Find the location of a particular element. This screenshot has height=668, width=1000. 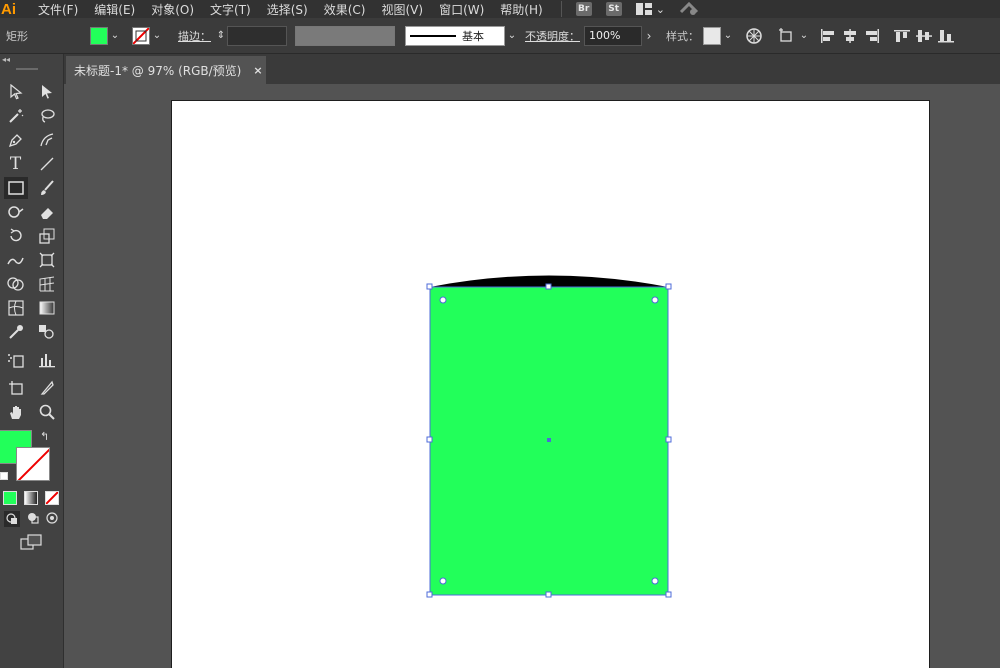

stroke-weight-stepper-icon: ⇕ is located at coordinates (221, 36).